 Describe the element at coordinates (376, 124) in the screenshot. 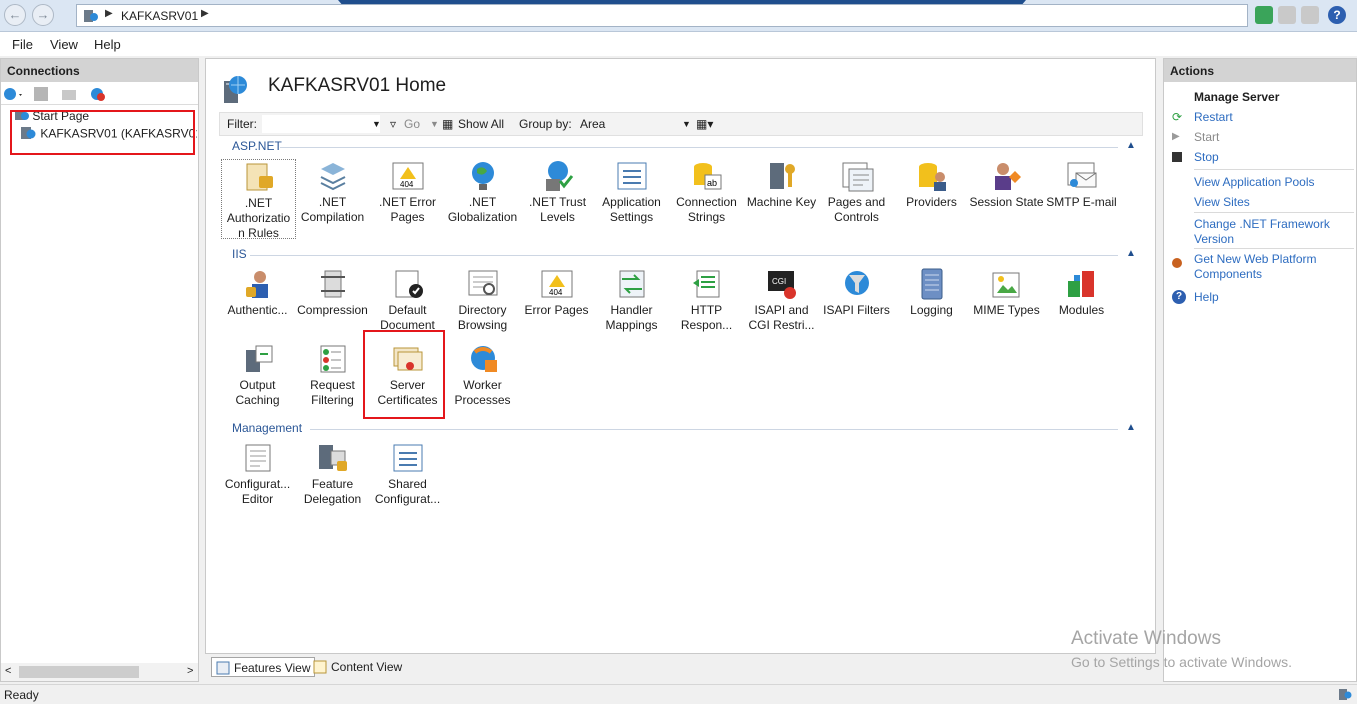

I see `filter-dropdown-icon: ▼` at that location.